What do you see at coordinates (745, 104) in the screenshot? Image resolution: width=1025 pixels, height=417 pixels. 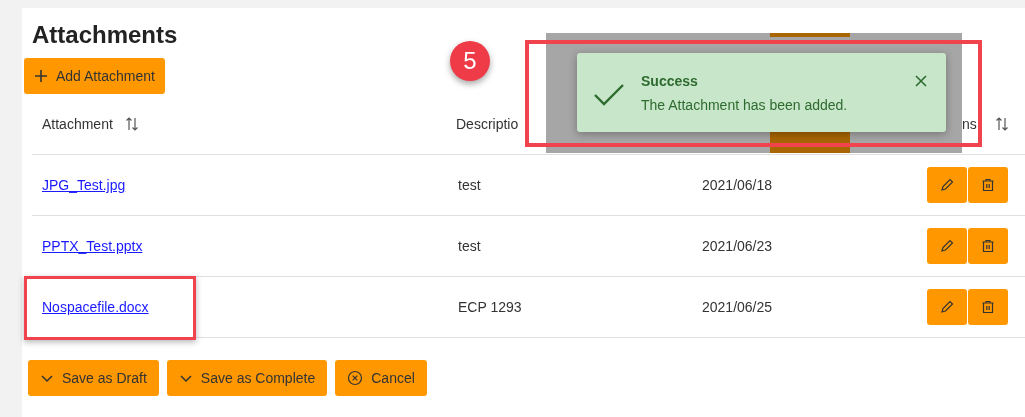 I see `toast-message: The Attachment has been added.` at bounding box center [745, 104].